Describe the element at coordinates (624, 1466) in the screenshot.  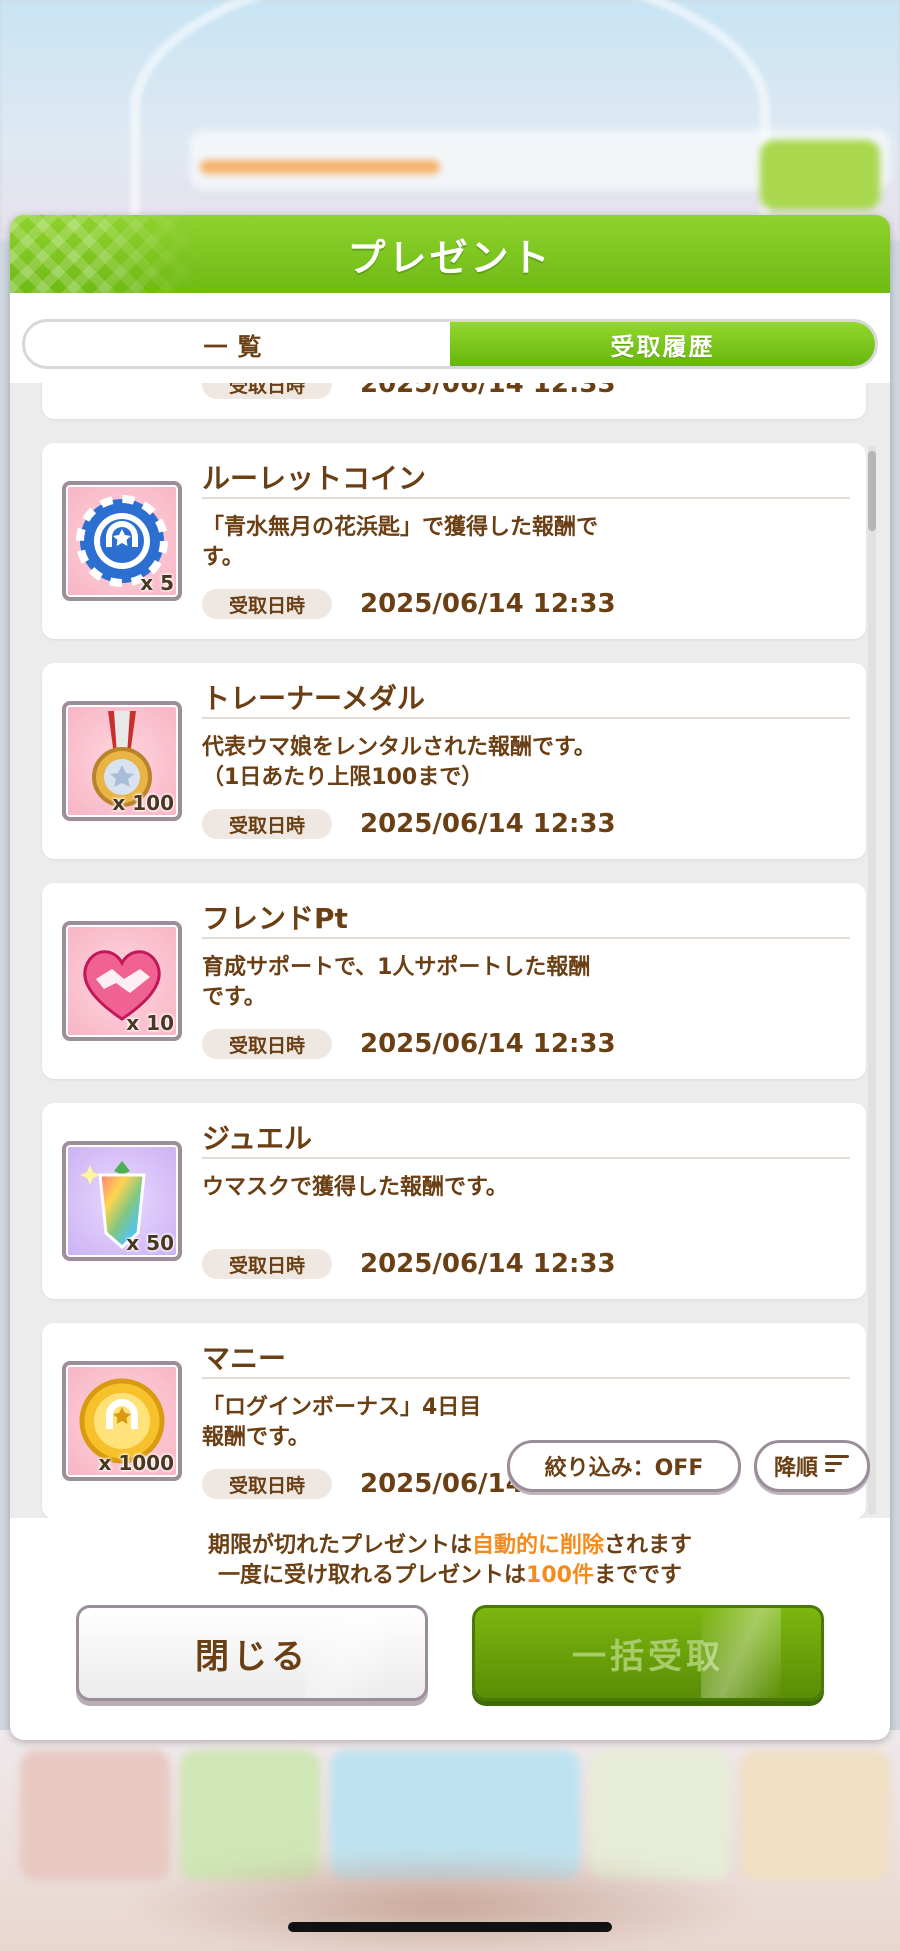
I see `filter-button: 絞り込み：OFF` at that location.